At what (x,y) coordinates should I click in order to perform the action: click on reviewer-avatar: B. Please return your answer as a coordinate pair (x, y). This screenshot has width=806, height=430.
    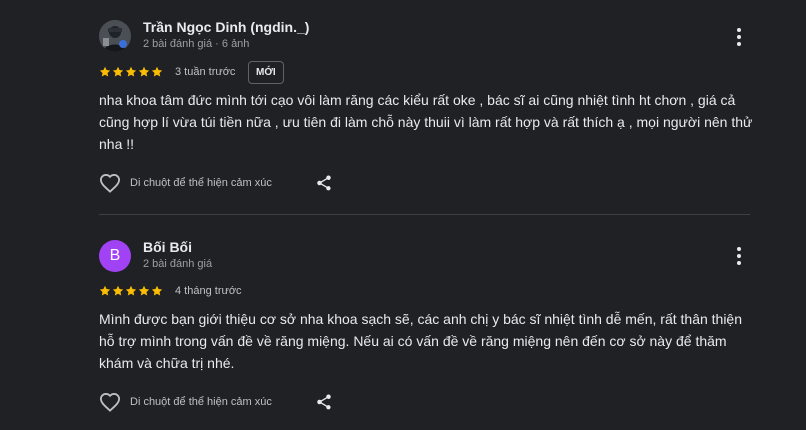
    Looking at the image, I should click on (115, 256).